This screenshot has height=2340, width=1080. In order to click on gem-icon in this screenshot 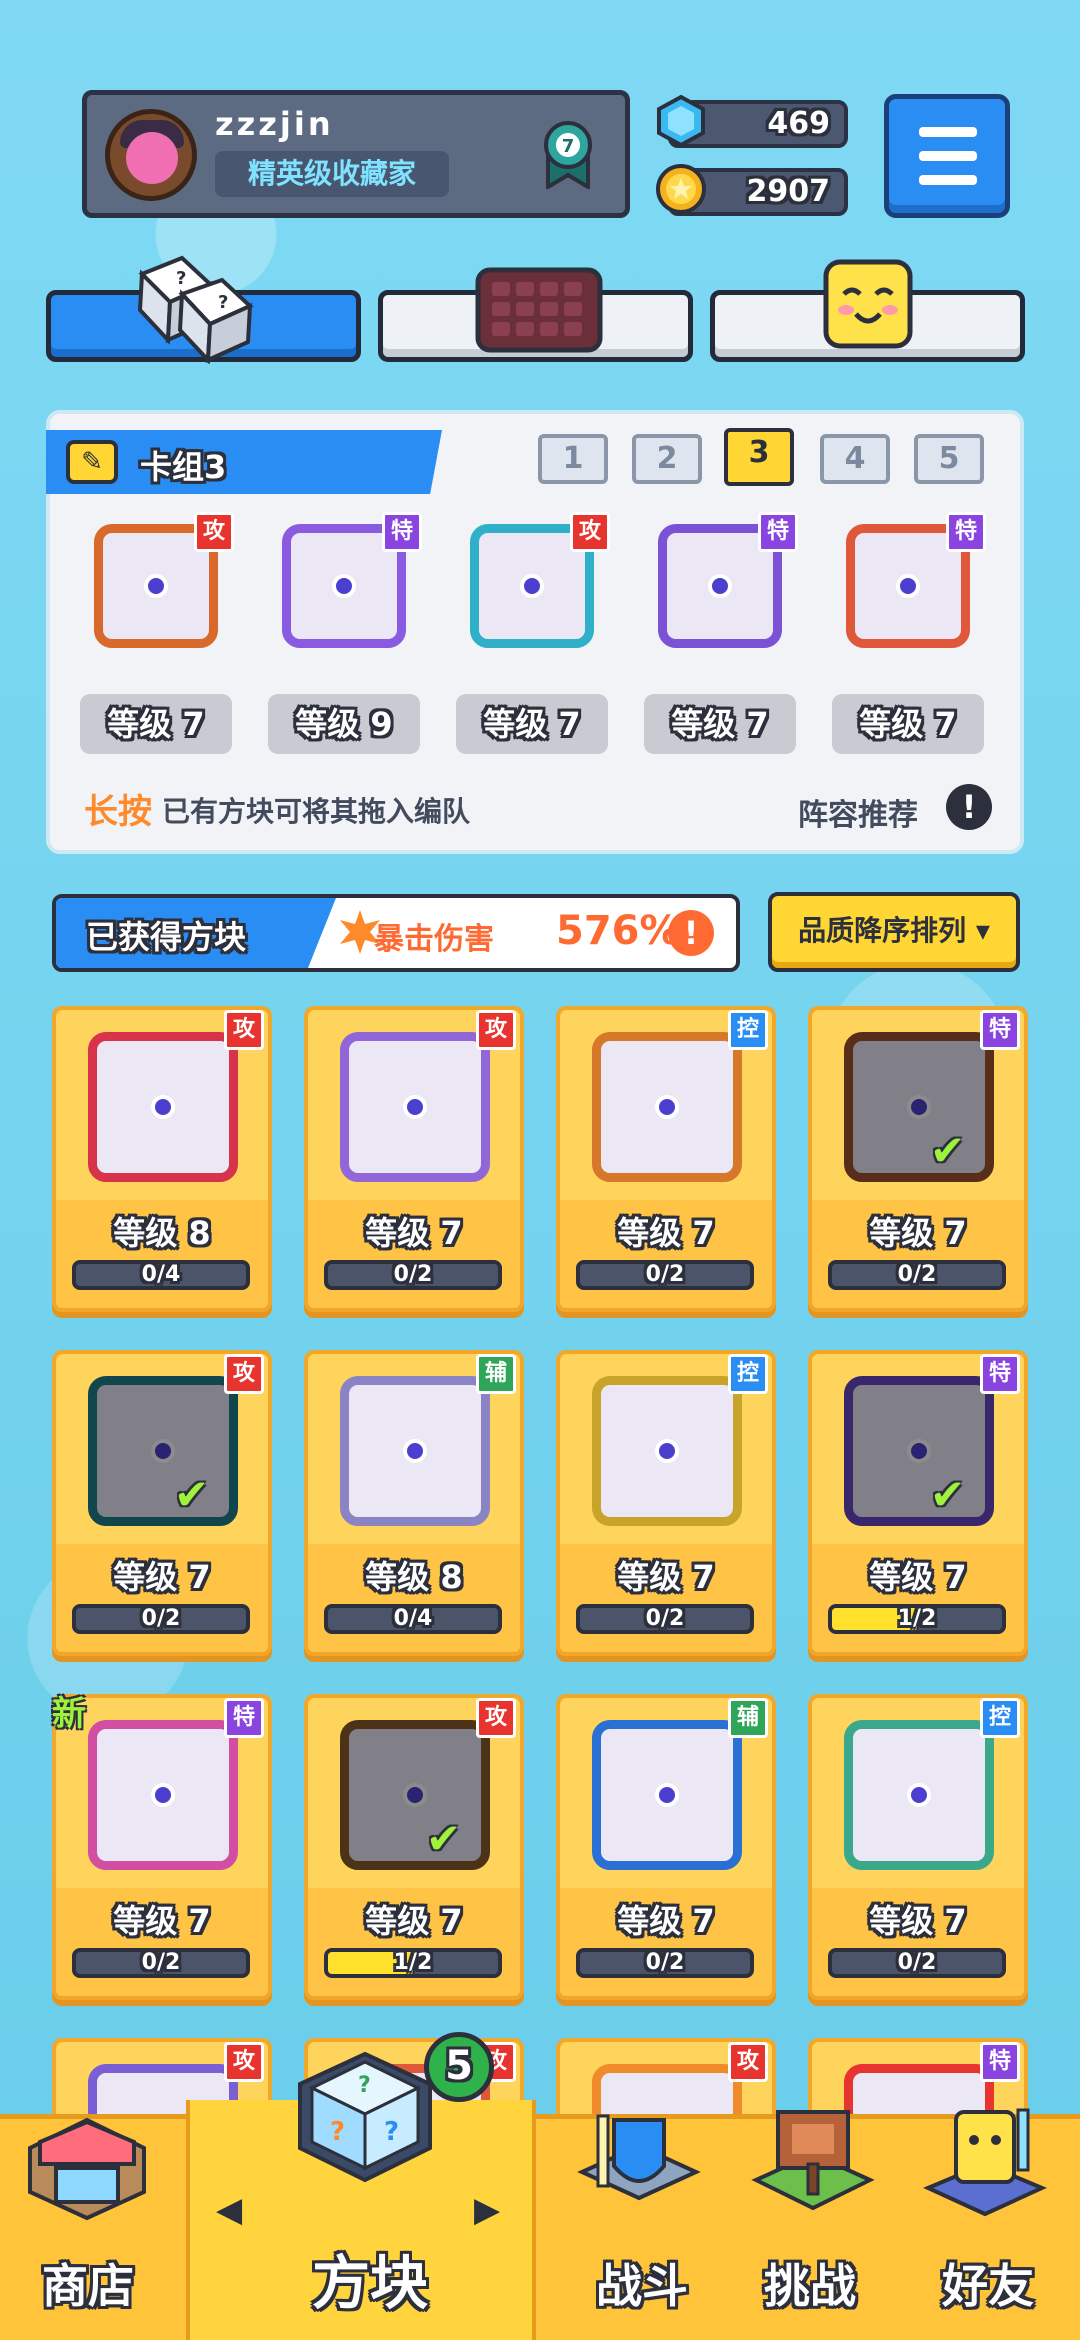, I will do `click(681, 121)`.